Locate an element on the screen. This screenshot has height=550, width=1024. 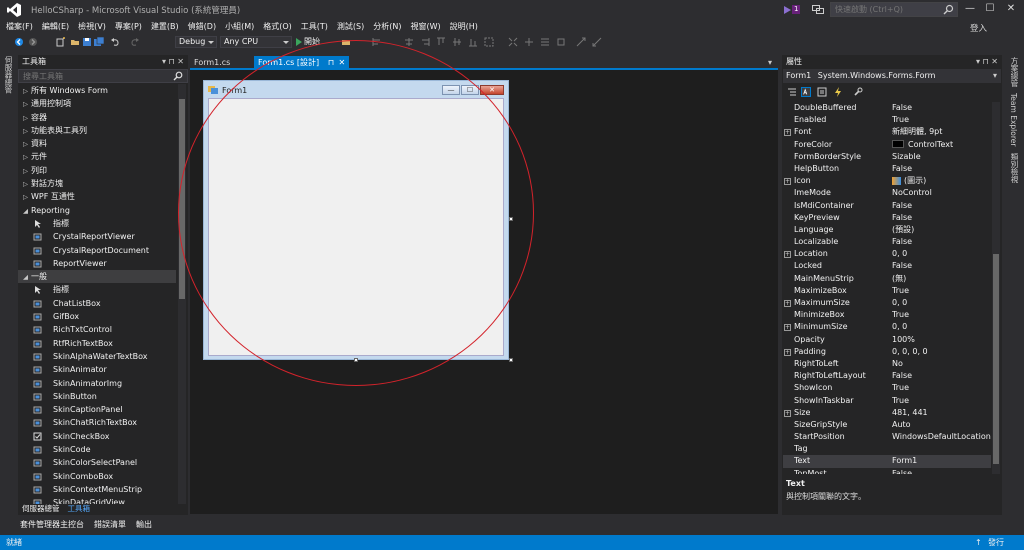
toolbox-tab: 工具箱 is located at coordinates (79, 508).